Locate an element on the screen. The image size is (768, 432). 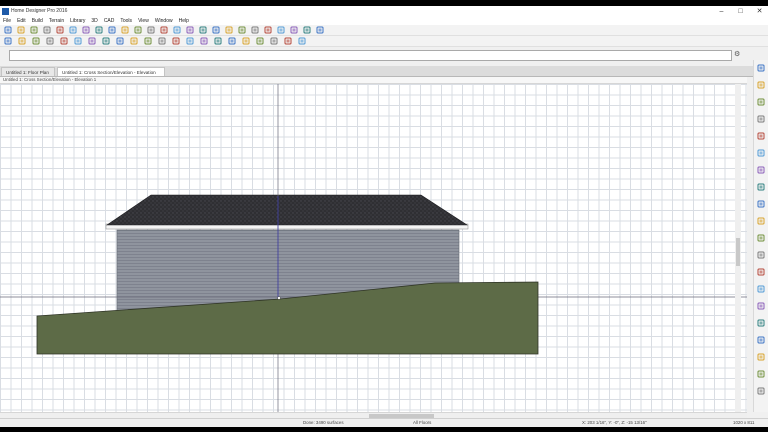
print-preview-icon is located at coordinates (60, 30).